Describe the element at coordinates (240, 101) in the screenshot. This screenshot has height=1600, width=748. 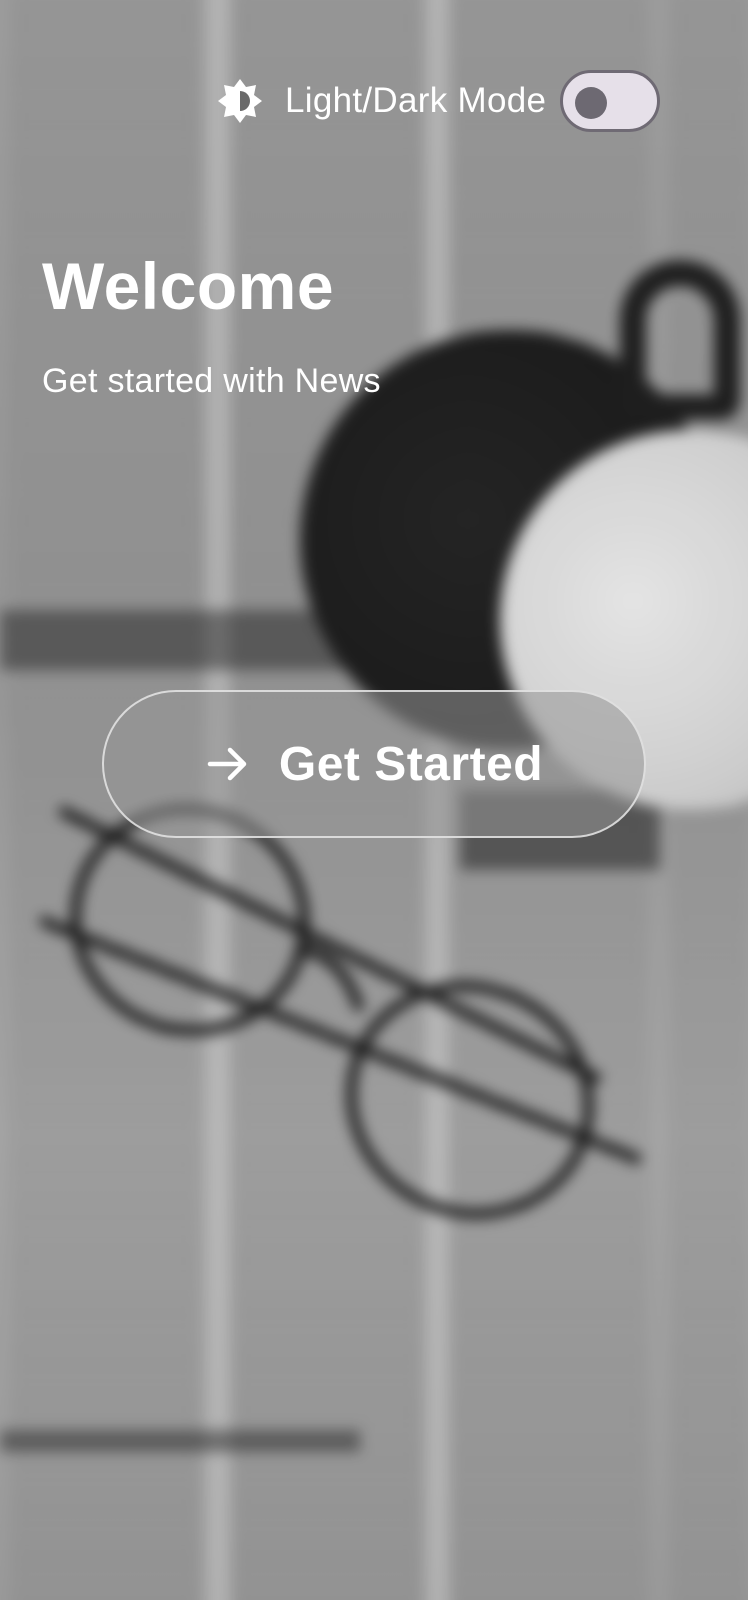
I see `brightness-icon` at that location.